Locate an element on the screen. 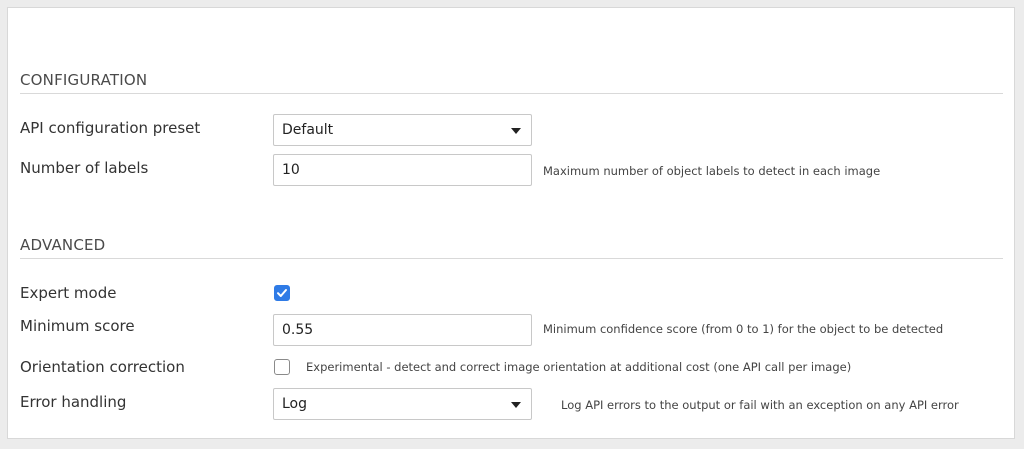  num-labels-input: 10 is located at coordinates (402, 170).